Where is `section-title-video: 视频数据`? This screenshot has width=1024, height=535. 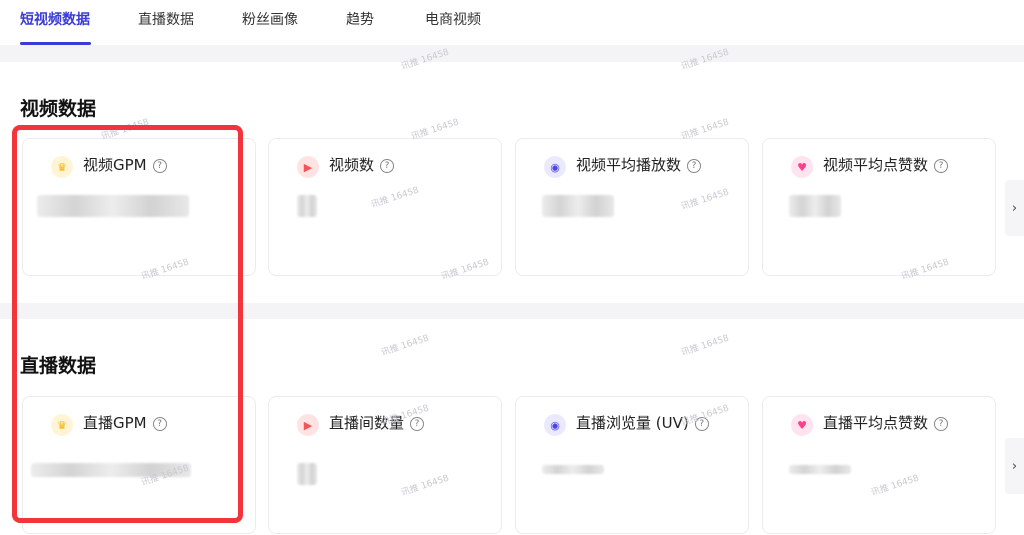
section-title-video: 视频数据 is located at coordinates (58, 109).